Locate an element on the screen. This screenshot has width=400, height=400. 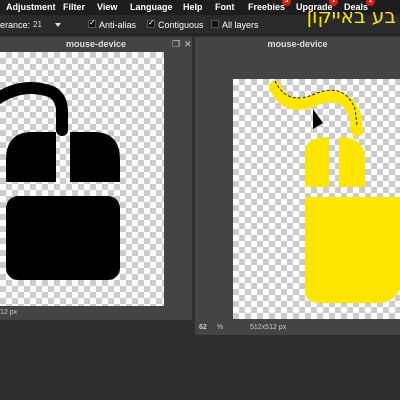
menu-view: View is located at coordinates (107, 7).